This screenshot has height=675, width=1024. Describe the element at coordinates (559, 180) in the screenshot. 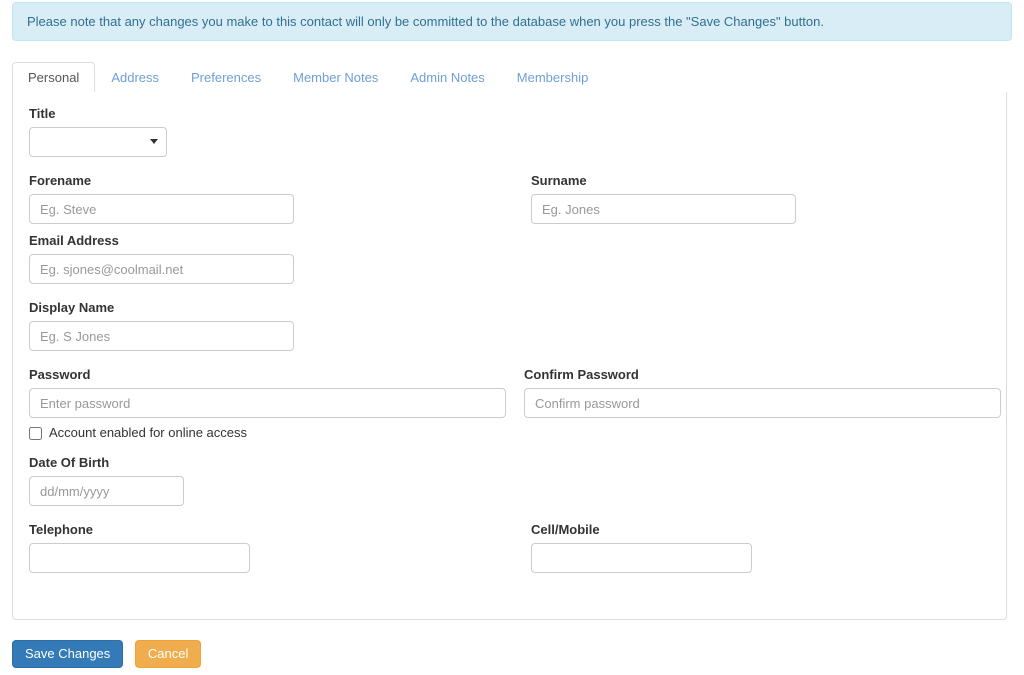

I see `surname-label: Surname` at that location.